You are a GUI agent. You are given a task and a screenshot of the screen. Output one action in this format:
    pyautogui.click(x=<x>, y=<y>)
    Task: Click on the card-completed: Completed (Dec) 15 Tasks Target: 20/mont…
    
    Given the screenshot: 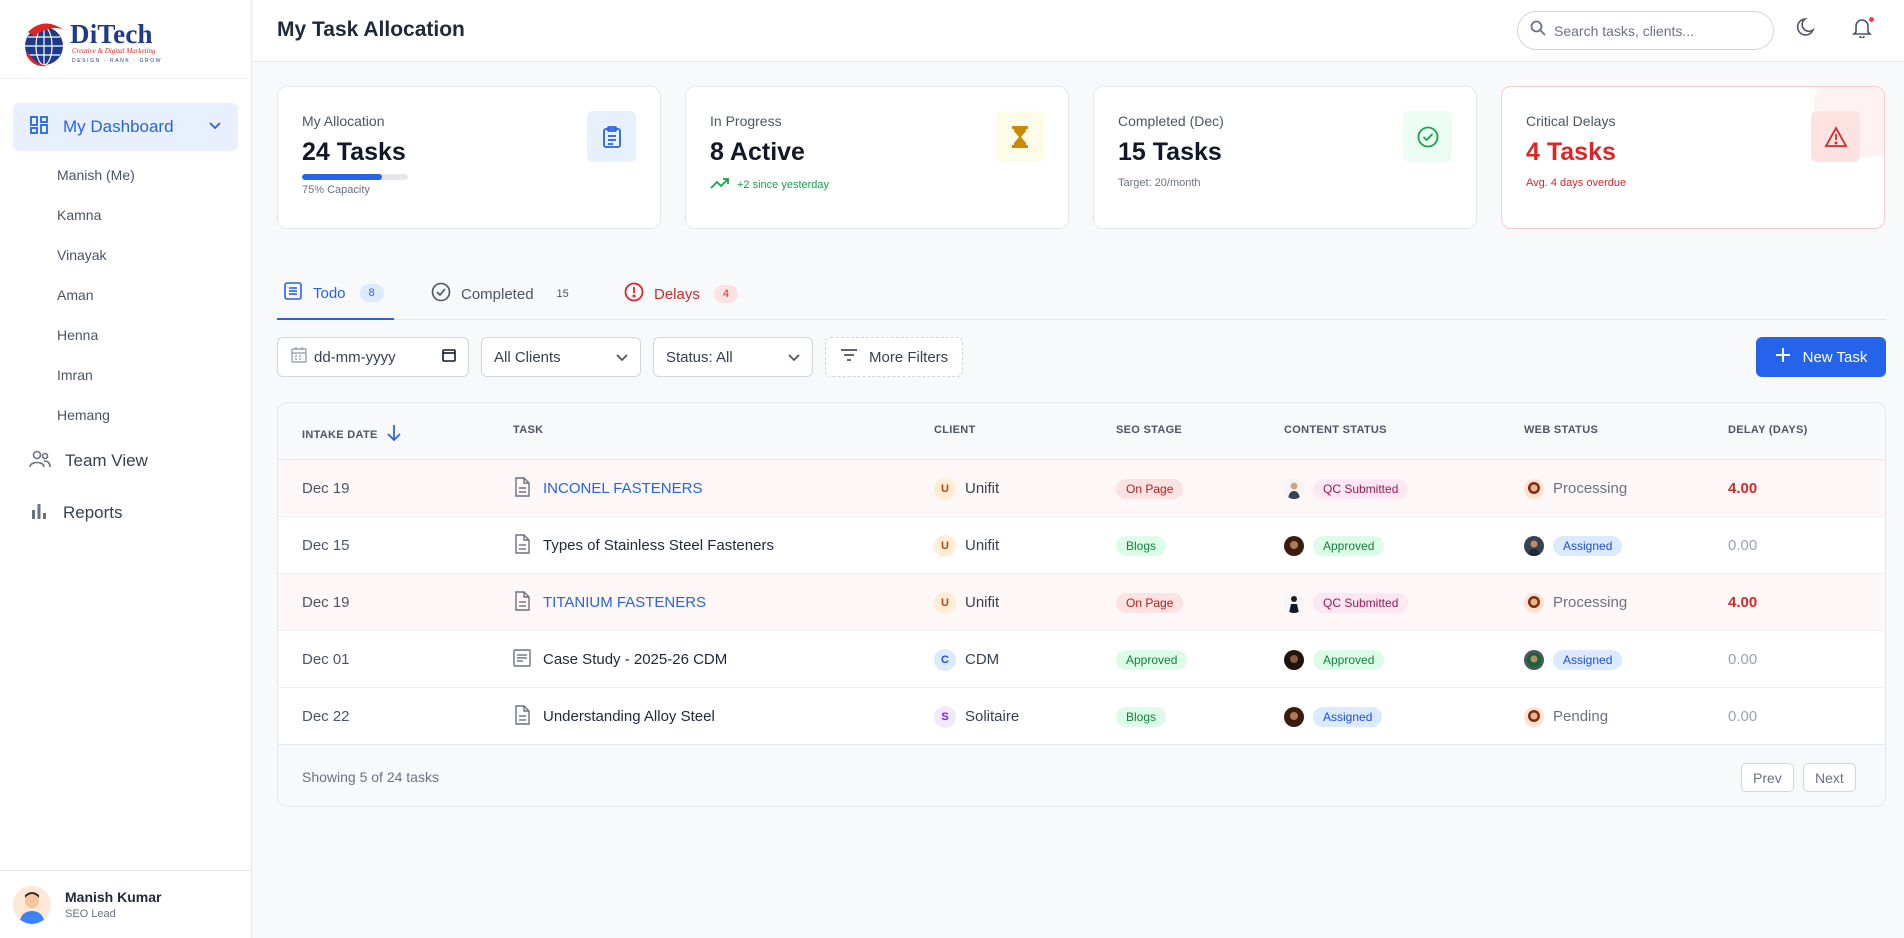 What is the action you would take?
    pyautogui.click(x=1285, y=157)
    